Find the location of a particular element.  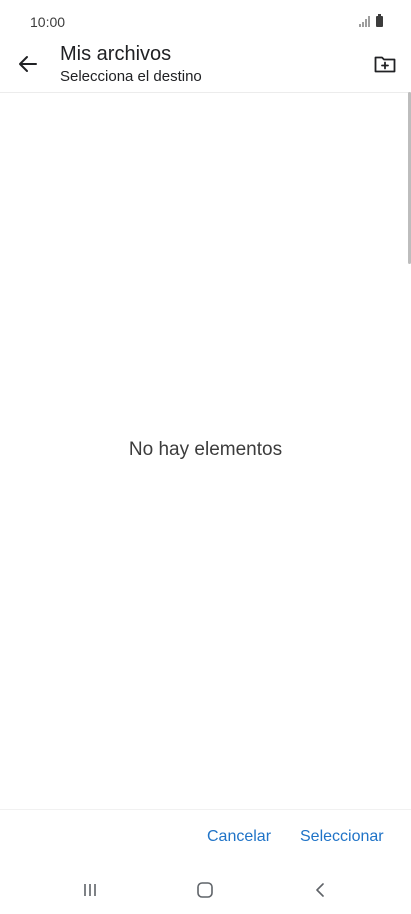

signal-icon is located at coordinates (364, 21).